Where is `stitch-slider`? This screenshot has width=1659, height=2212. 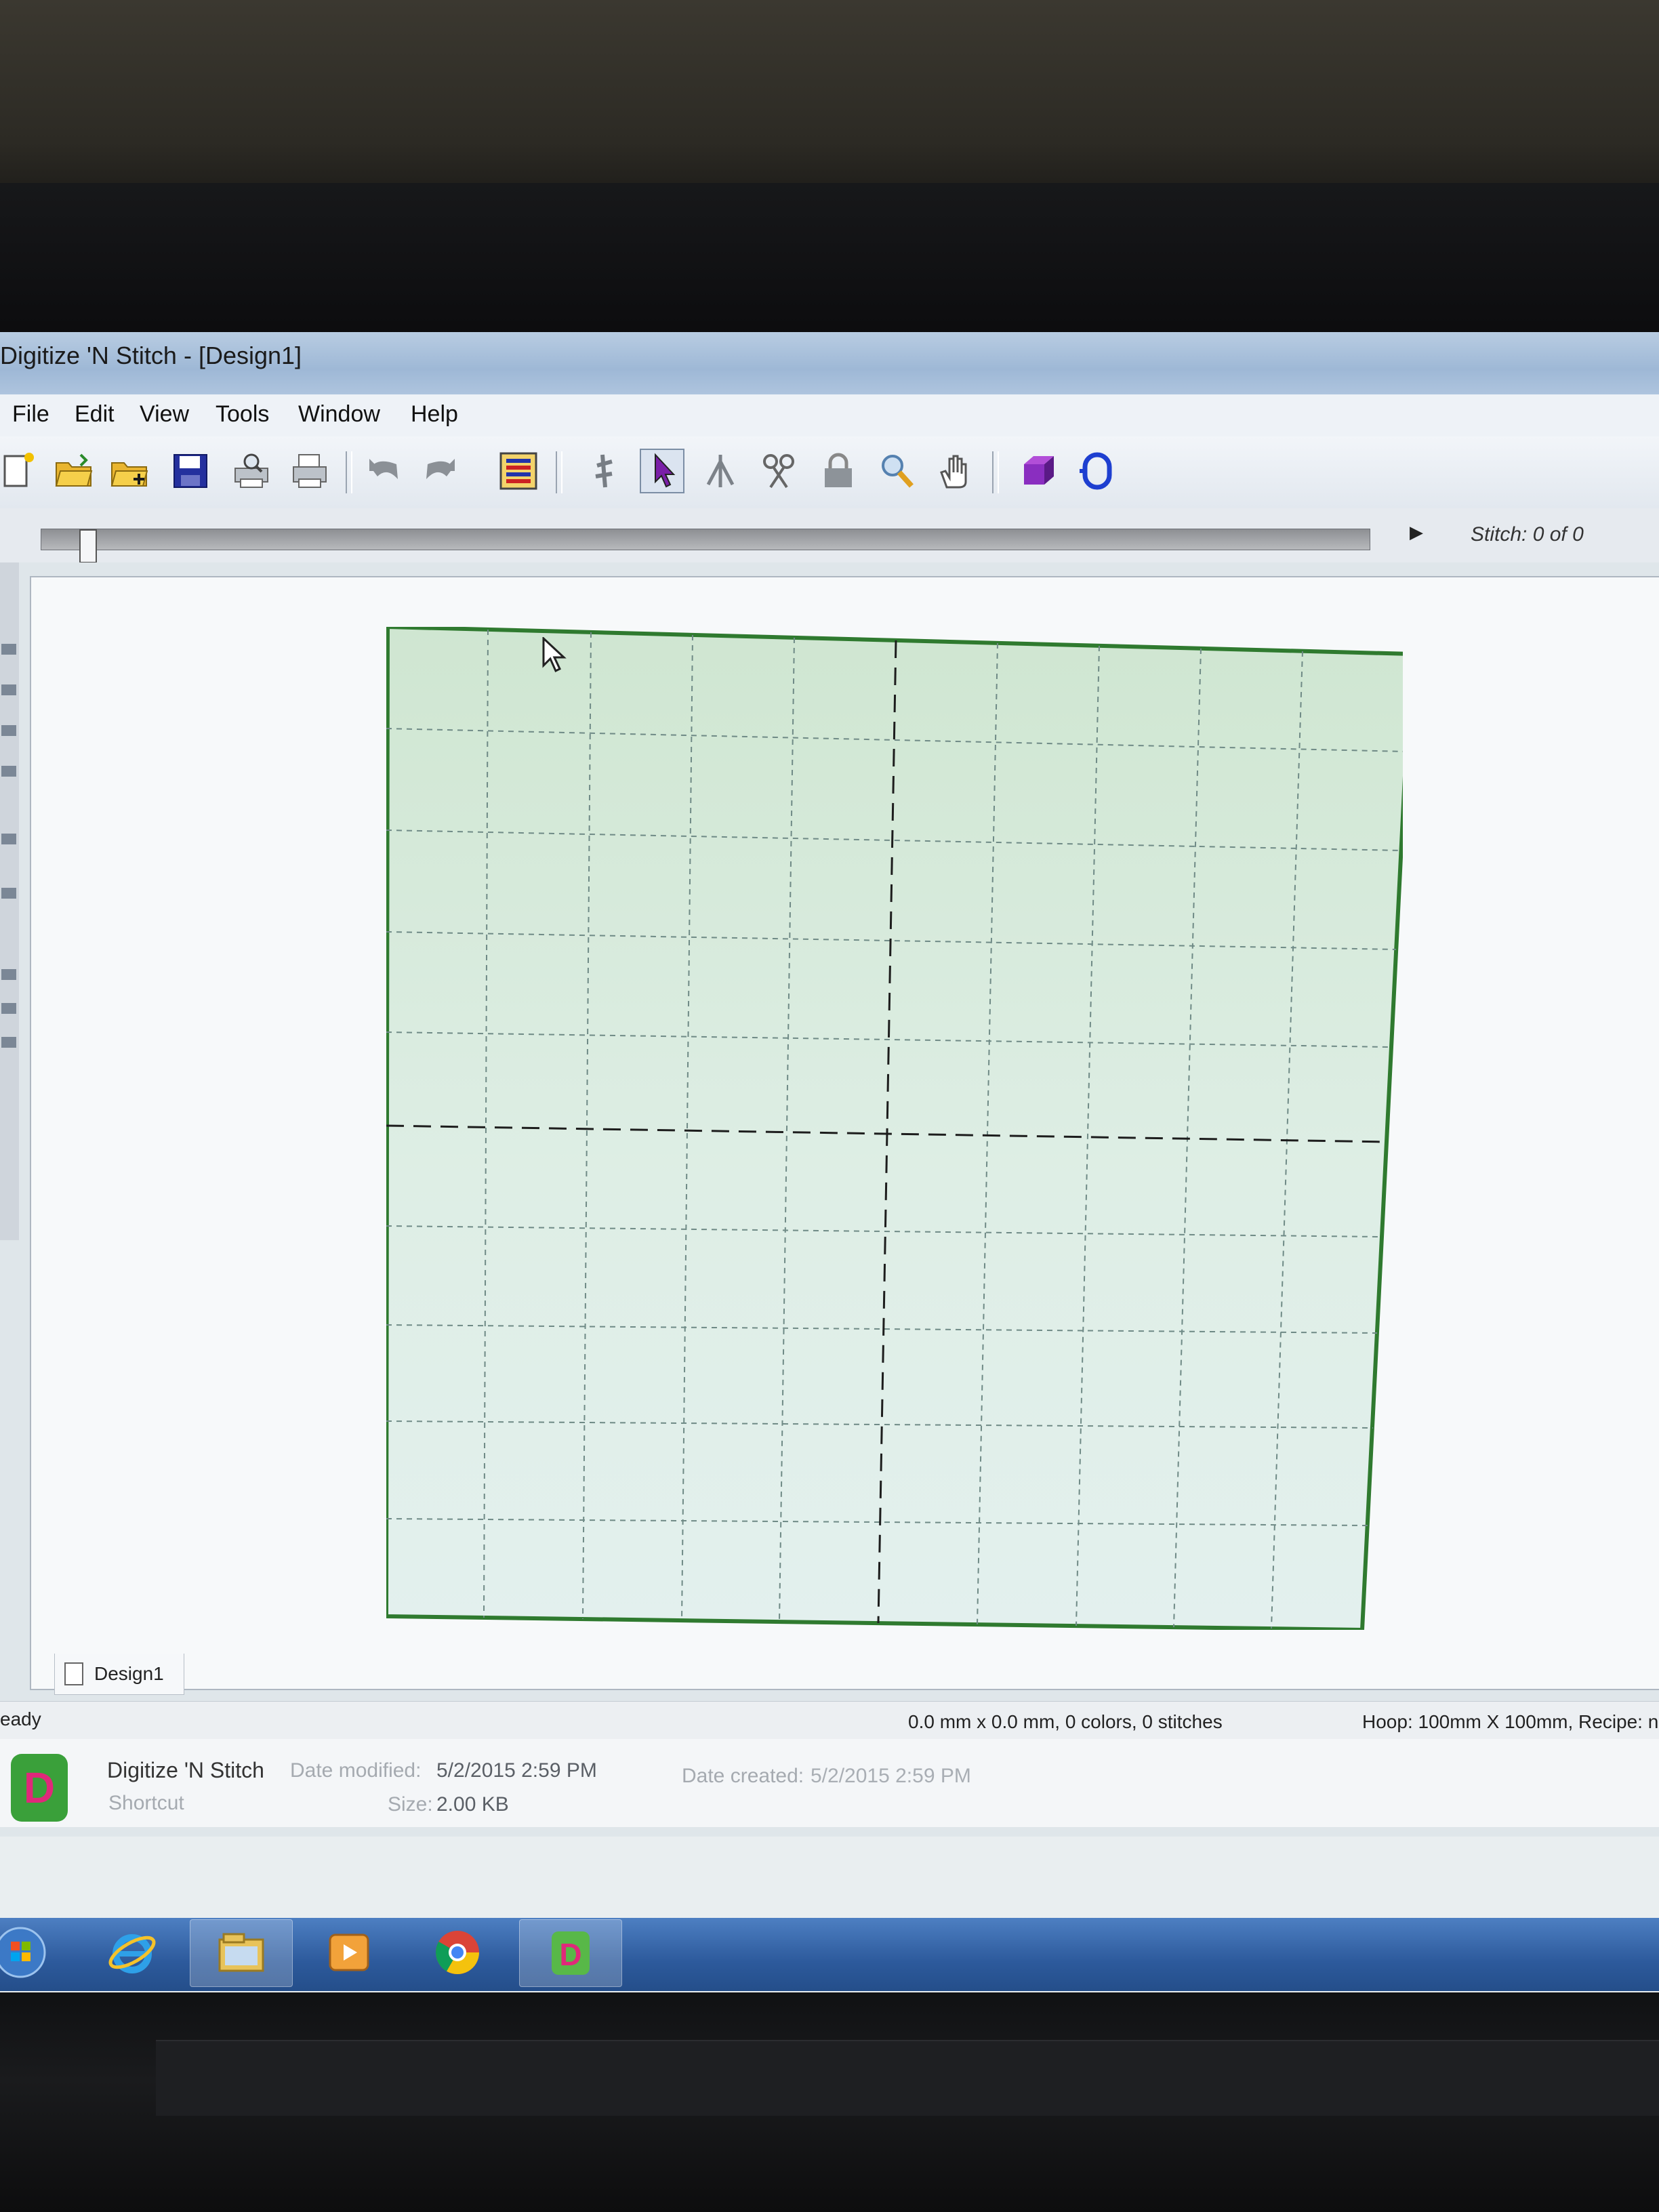
stitch-slider is located at coordinates (705, 546).